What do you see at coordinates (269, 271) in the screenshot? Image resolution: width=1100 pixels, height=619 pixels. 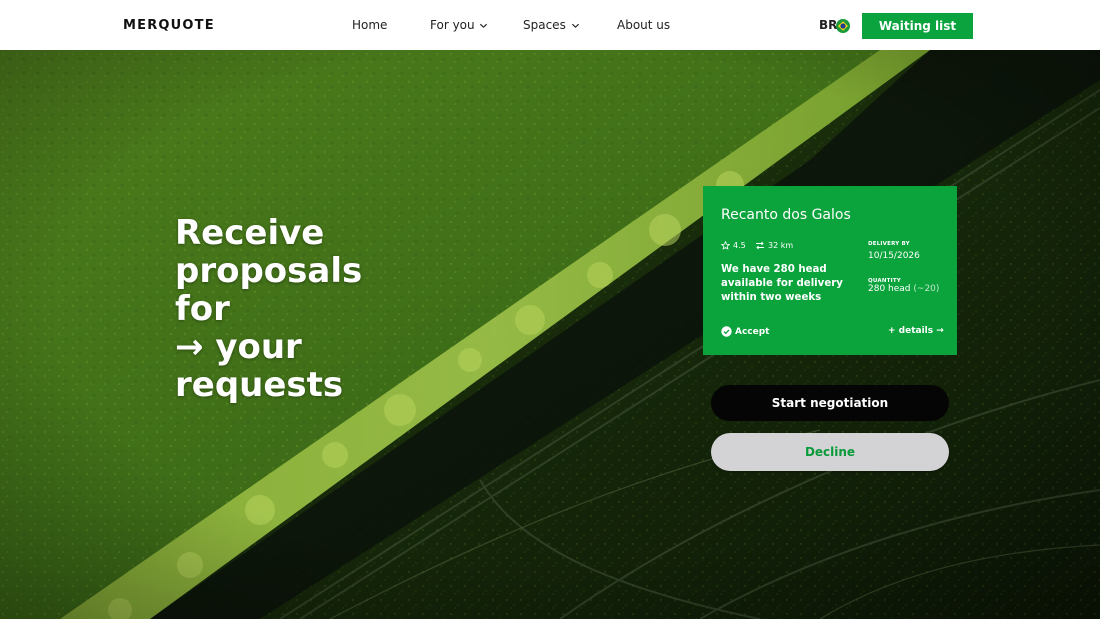 I see `headline-line-2: proposals` at bounding box center [269, 271].